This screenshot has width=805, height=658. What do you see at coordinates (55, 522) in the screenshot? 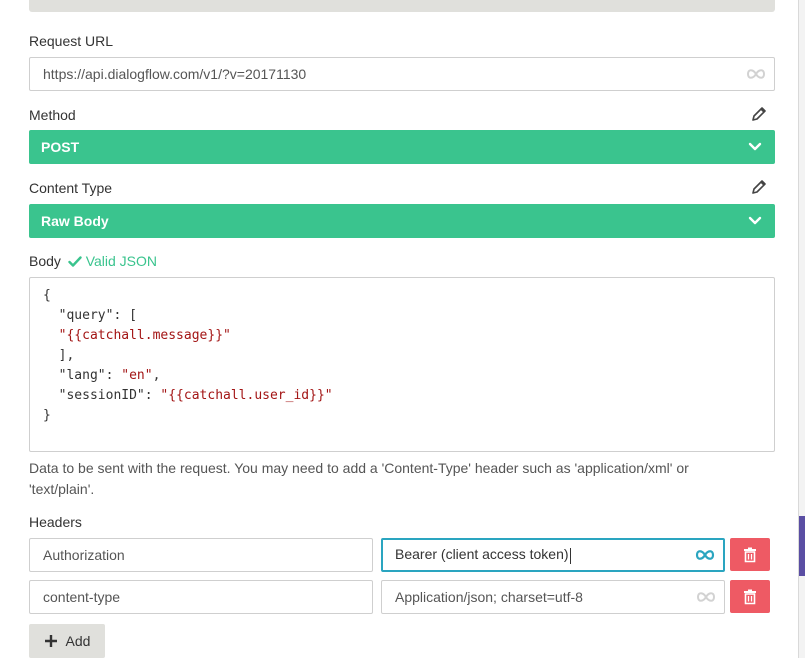
I see `headers-label: Headers` at bounding box center [55, 522].